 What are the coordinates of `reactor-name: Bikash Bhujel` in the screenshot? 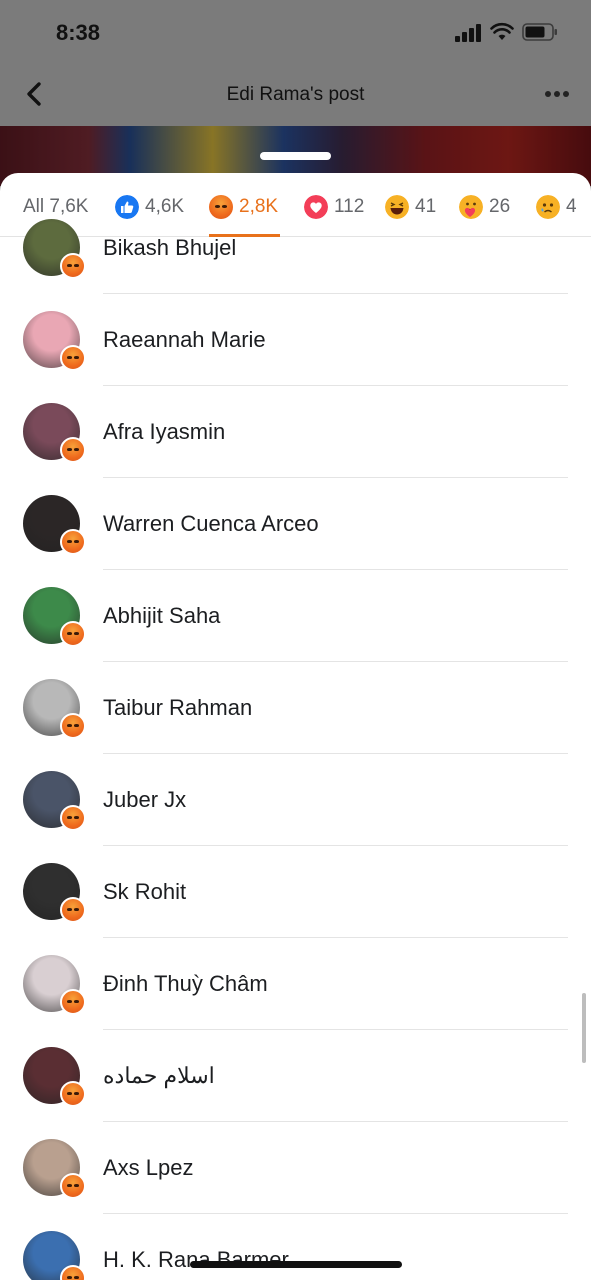 It's located at (170, 247).